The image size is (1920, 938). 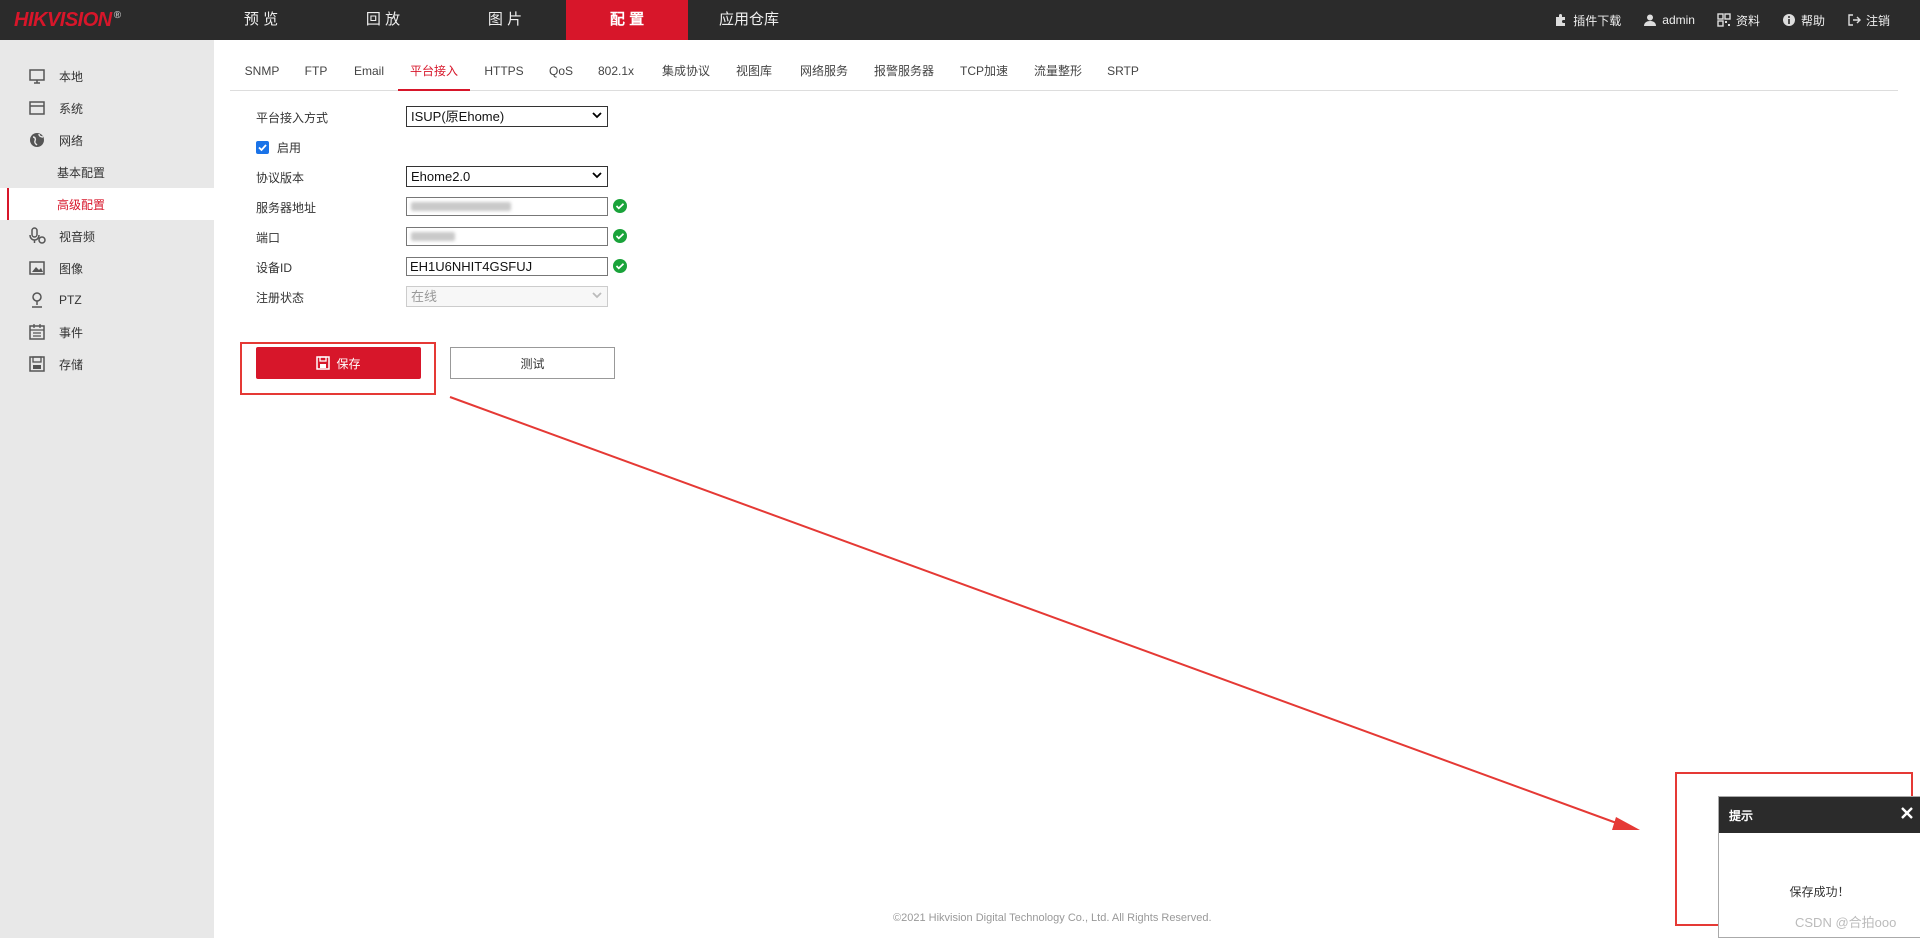 I want to click on tab-8021x: 802.1x, so click(x=616, y=73).